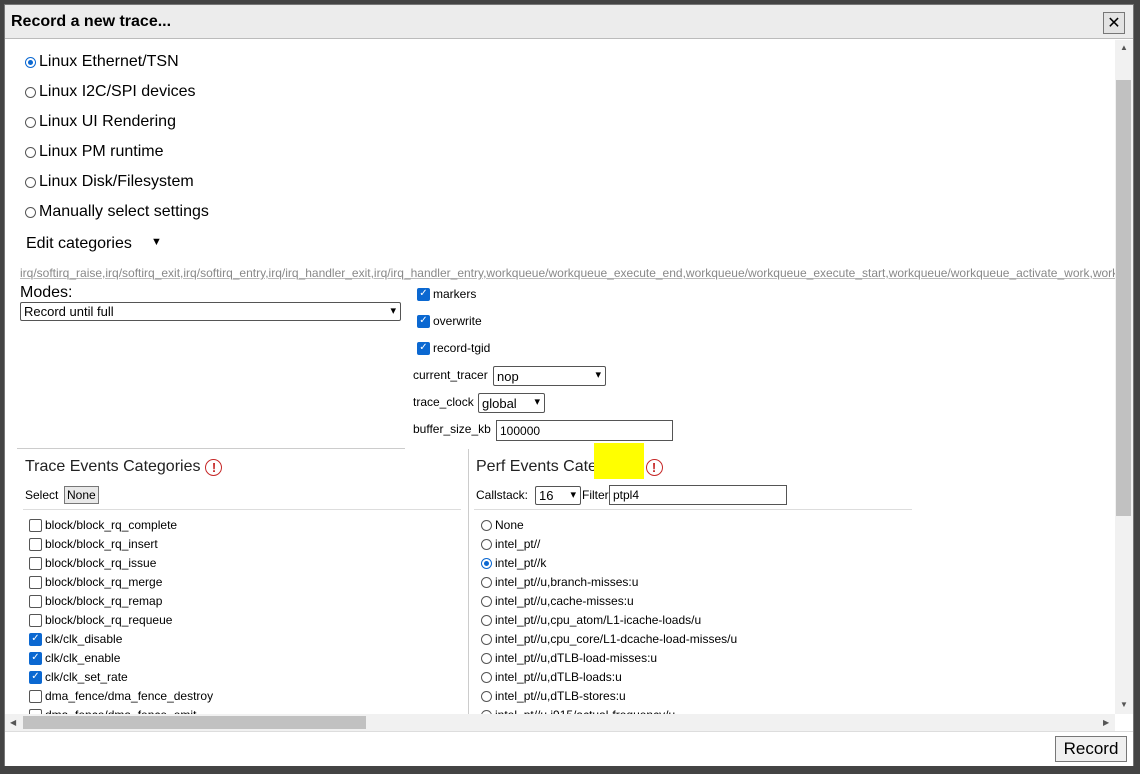 The height and width of the screenshot is (774, 1140). Describe the element at coordinates (698, 495) in the screenshot. I see `perf-filter-input: ptpl4` at that location.